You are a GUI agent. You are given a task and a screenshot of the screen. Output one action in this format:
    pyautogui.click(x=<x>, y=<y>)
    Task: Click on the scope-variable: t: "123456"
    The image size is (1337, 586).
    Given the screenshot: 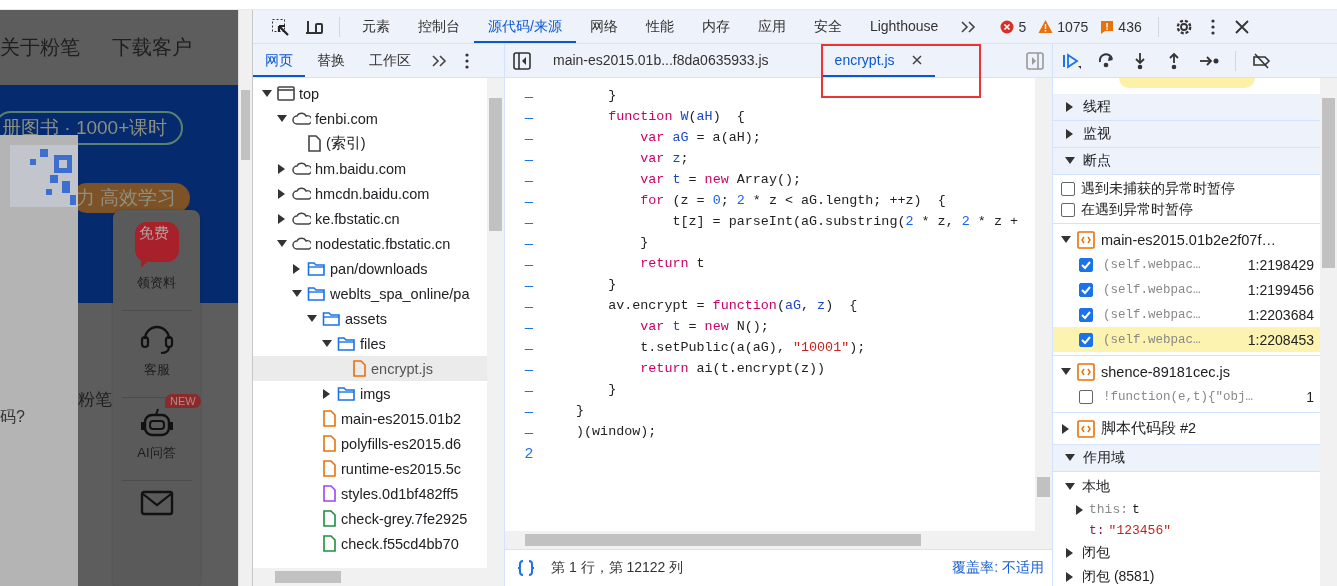 What is the action you would take?
    pyautogui.click(x=1186, y=530)
    